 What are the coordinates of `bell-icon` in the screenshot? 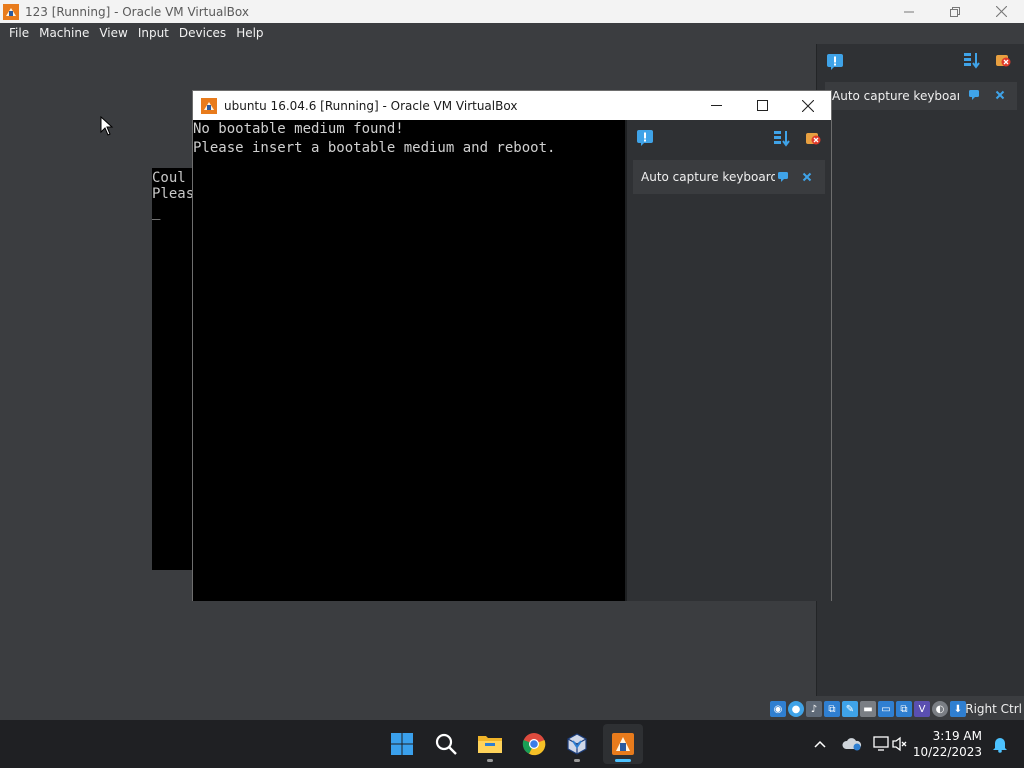 It's located at (1000, 745).